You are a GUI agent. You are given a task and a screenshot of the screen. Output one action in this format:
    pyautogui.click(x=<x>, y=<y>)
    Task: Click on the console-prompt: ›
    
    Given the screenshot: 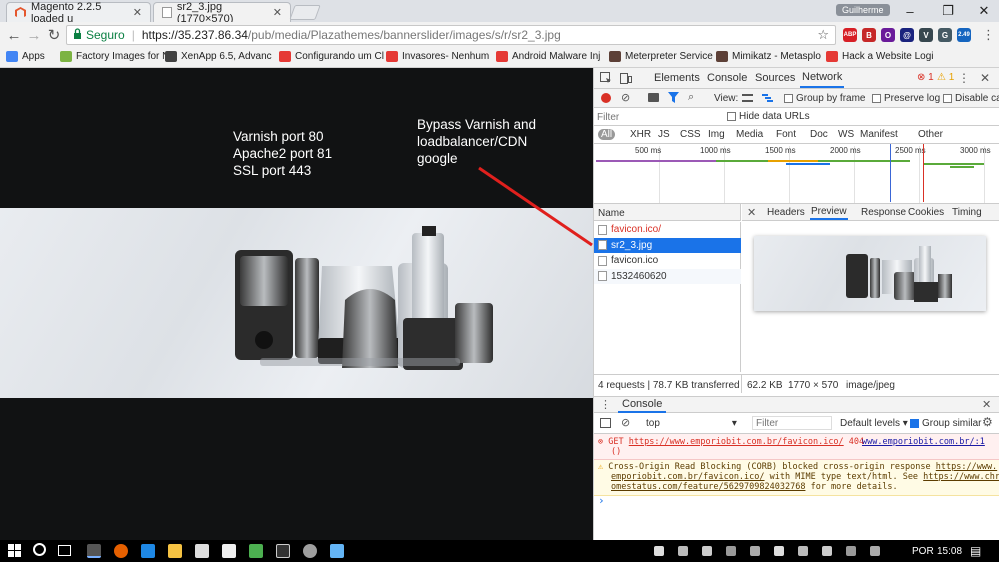 What is the action you would take?
    pyautogui.click(x=601, y=501)
    